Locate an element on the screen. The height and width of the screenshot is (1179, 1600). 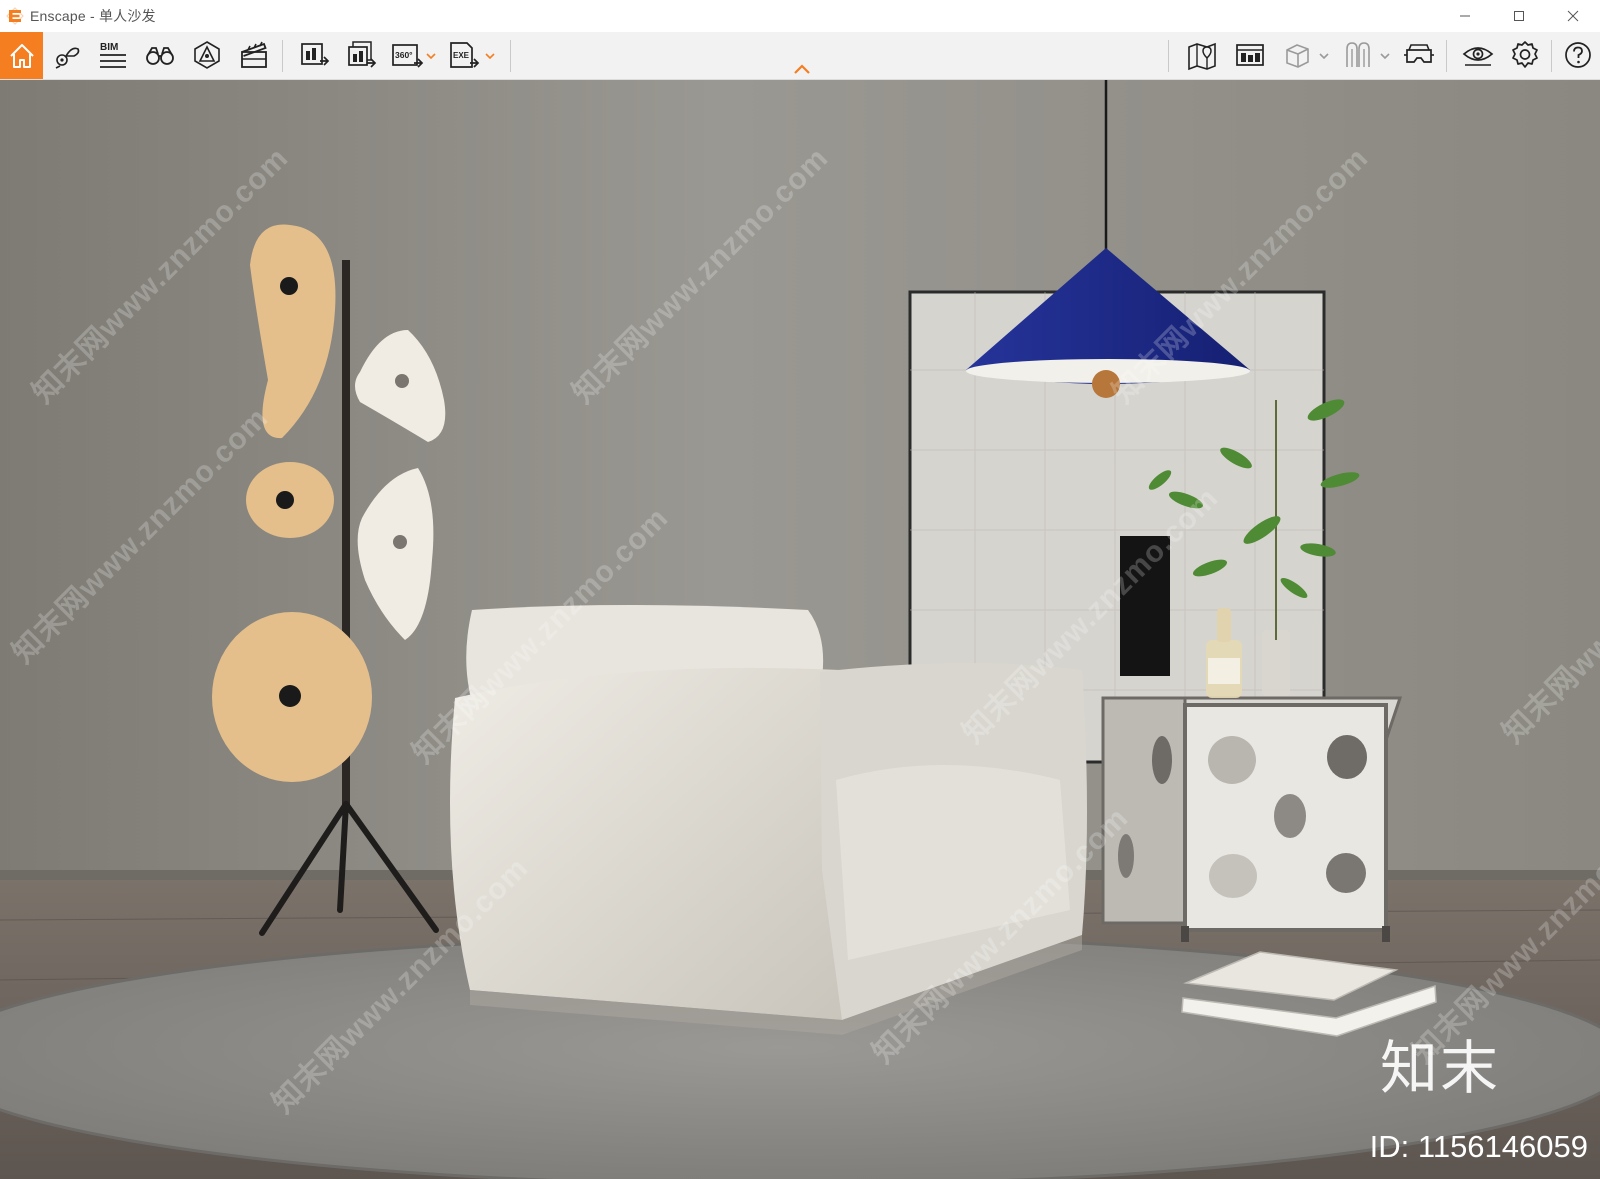
visual-settings-eye-icon is located at coordinates (1478, 56).